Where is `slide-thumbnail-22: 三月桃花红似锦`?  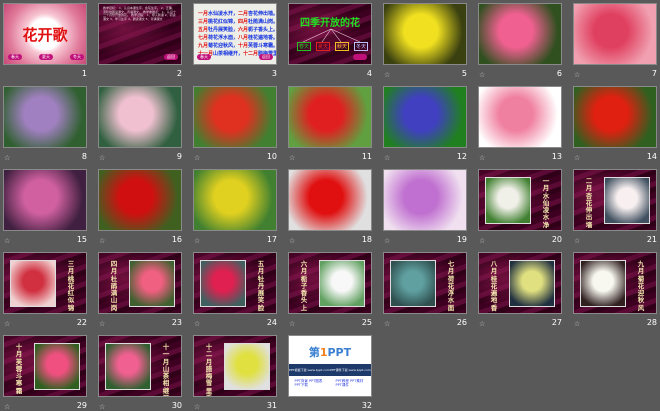
slide-thumbnail-22: 三月桃花红似锦 is located at coordinates (45, 283).